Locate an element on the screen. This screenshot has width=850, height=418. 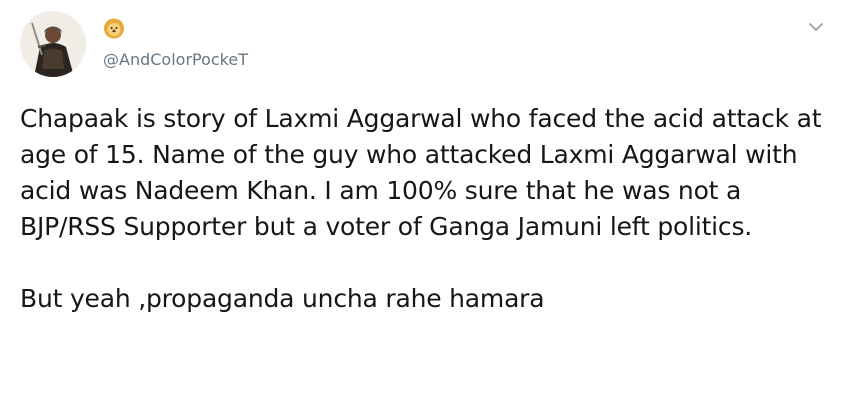
avatar-image is located at coordinates (53, 44).